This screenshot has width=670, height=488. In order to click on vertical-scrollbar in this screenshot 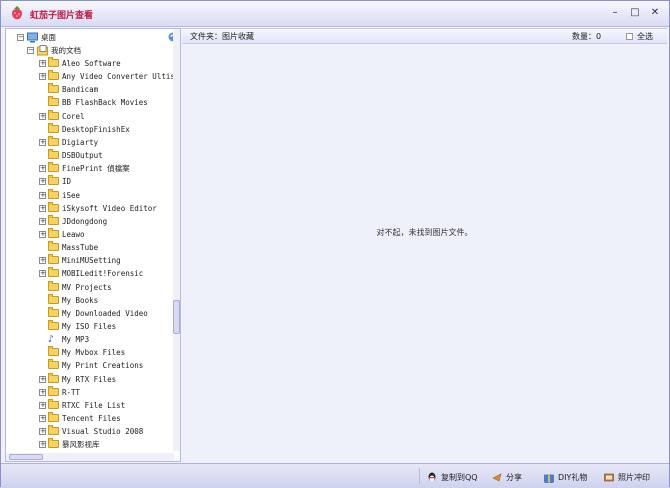, I will do `click(176, 240)`.